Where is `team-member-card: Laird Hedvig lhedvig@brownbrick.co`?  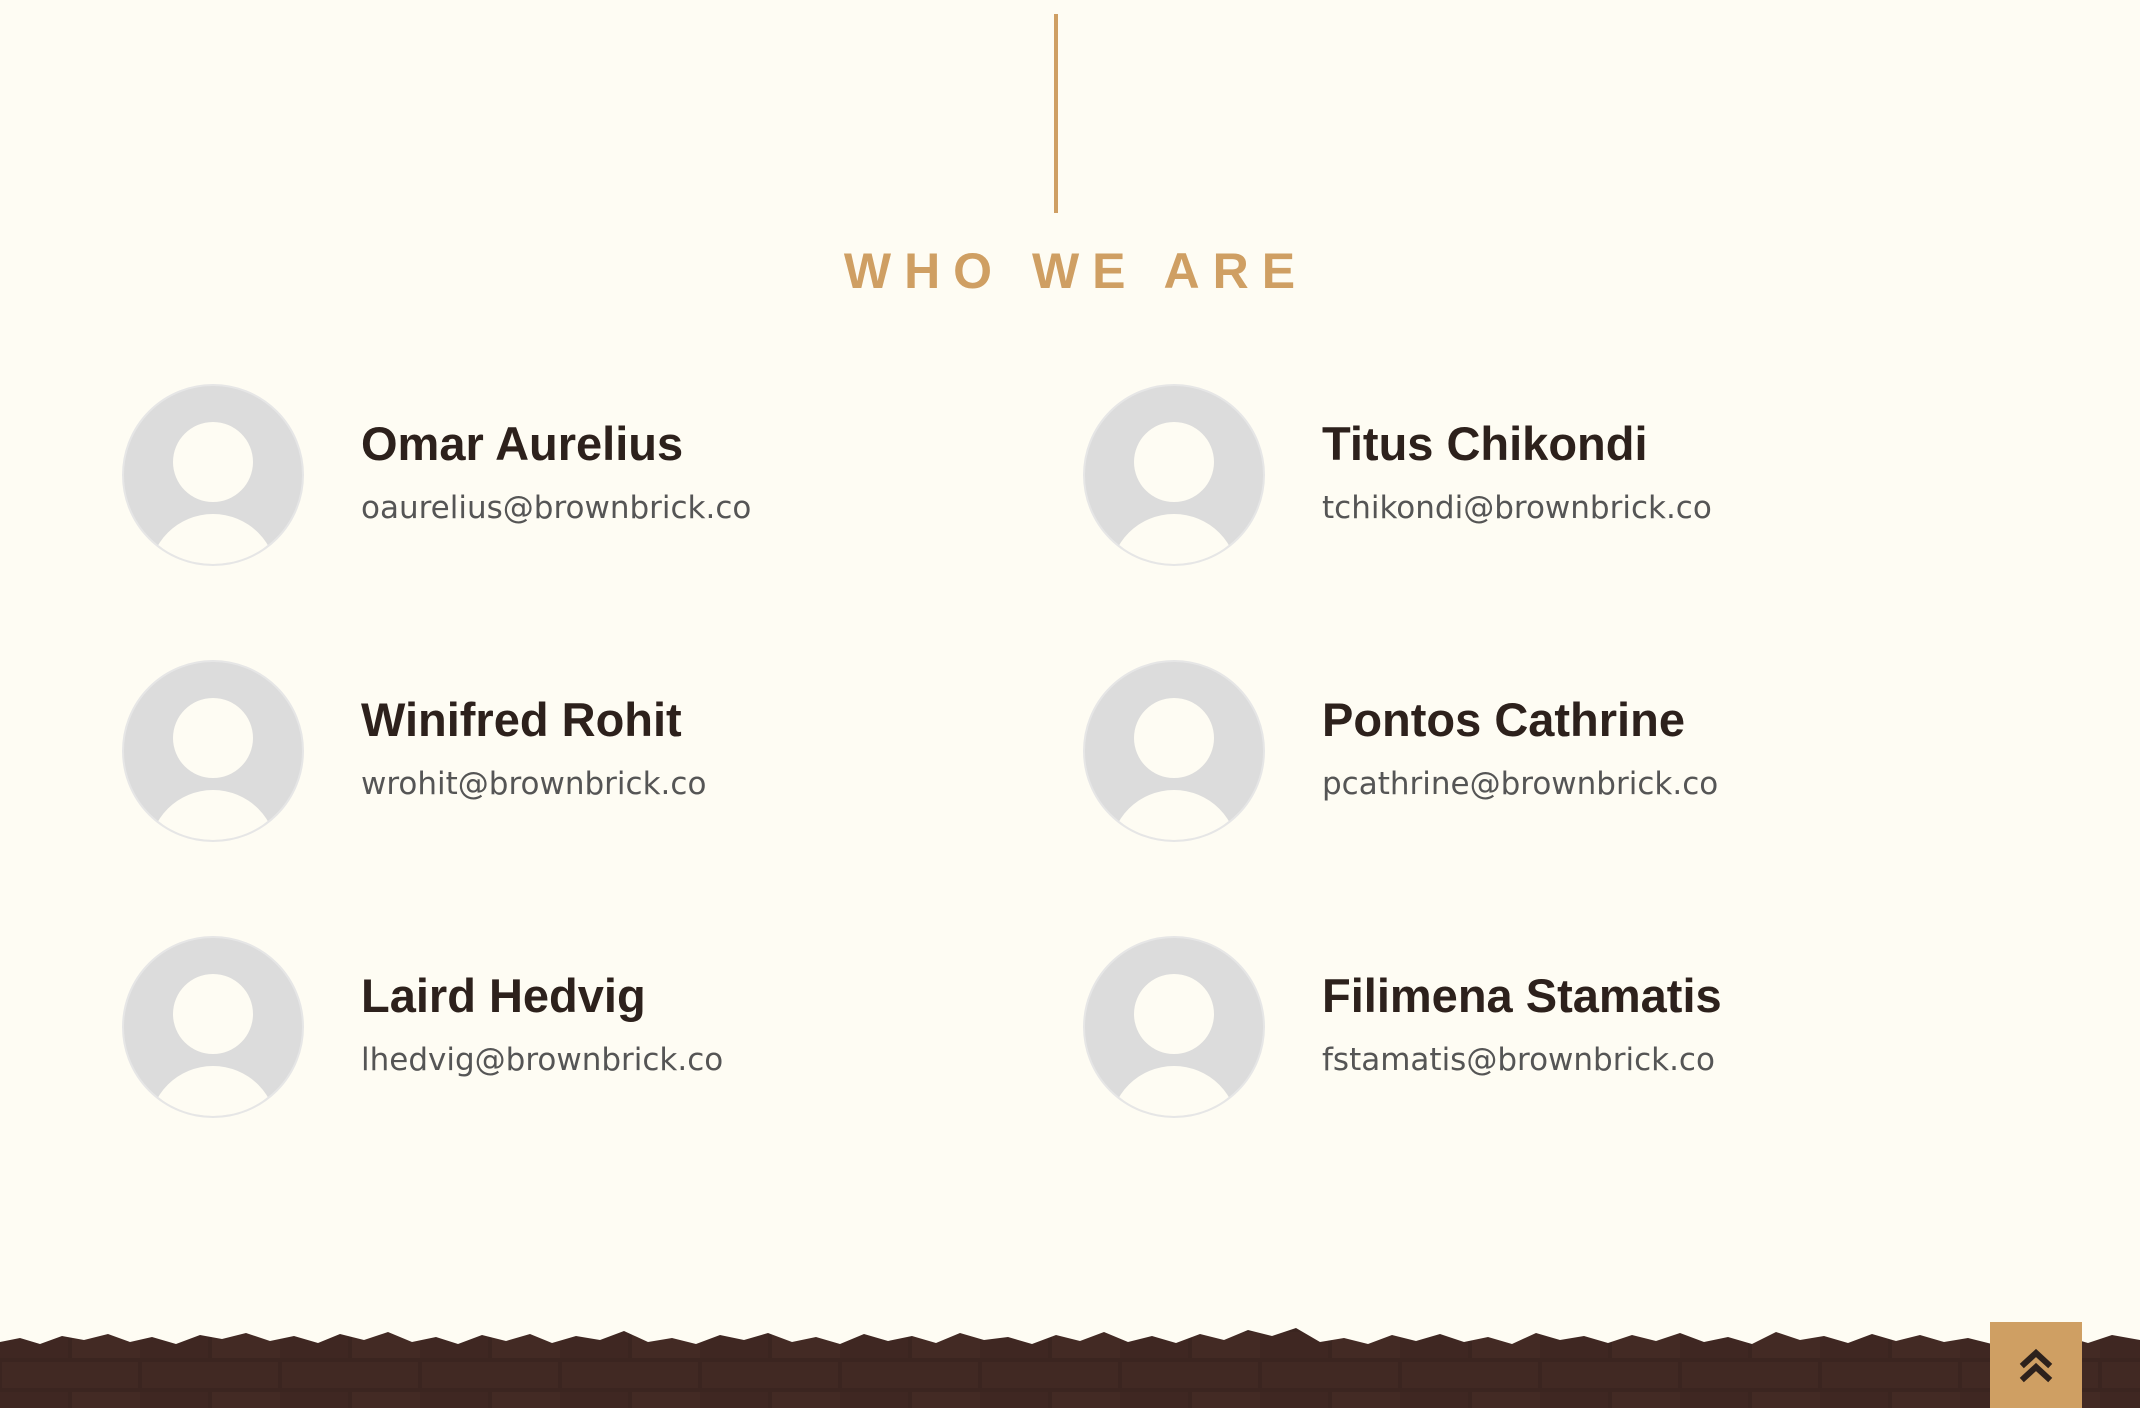 team-member-card: Laird Hedvig lhedvig@brownbrick.co is located at coordinates (572, 1027).